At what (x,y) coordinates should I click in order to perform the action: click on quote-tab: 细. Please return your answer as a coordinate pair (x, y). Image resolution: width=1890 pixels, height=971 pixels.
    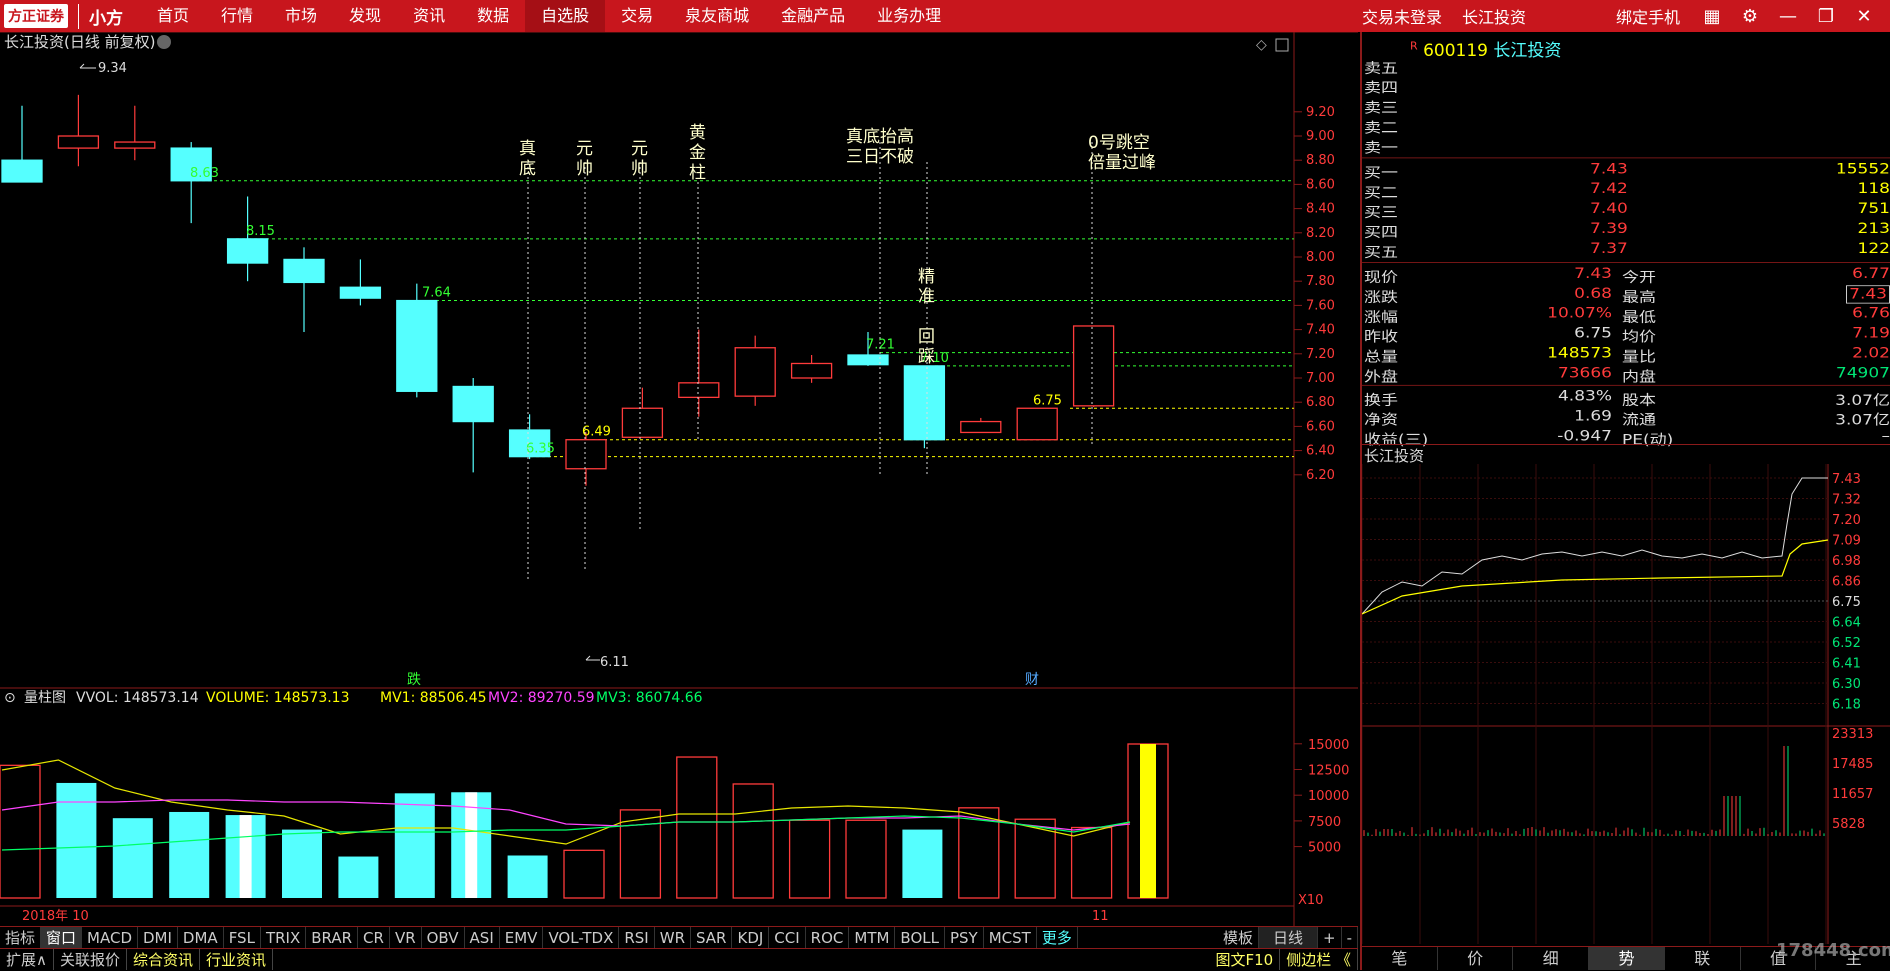
    Looking at the image, I should click on (1551, 958).